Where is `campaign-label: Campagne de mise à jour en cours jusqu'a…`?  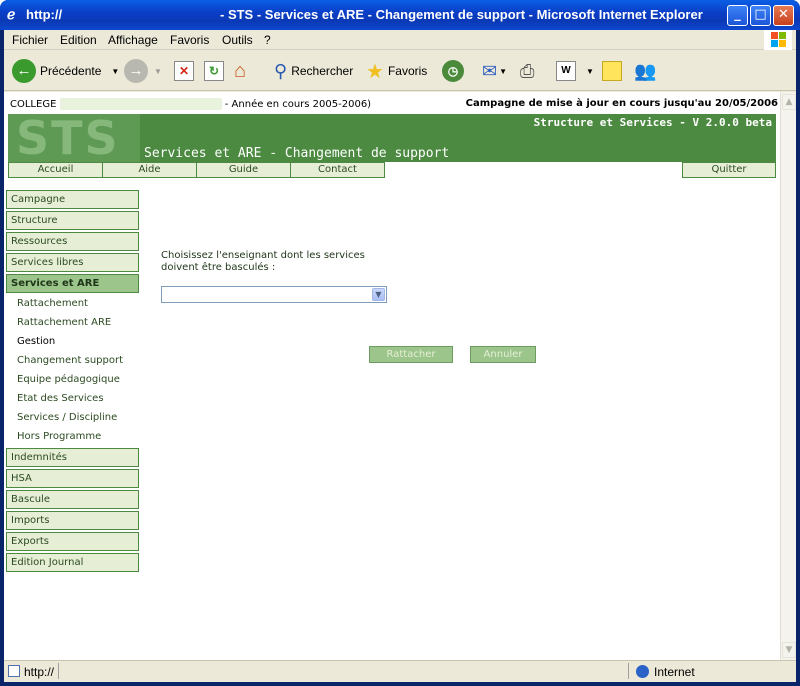 campaign-label: Campagne de mise à jour en cours jusqu'a… is located at coordinates (621, 103).